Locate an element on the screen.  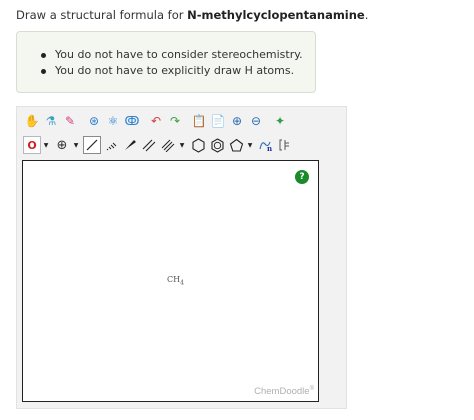
compound-name: N-methylcyclopentanamine is located at coordinates (276, 15).